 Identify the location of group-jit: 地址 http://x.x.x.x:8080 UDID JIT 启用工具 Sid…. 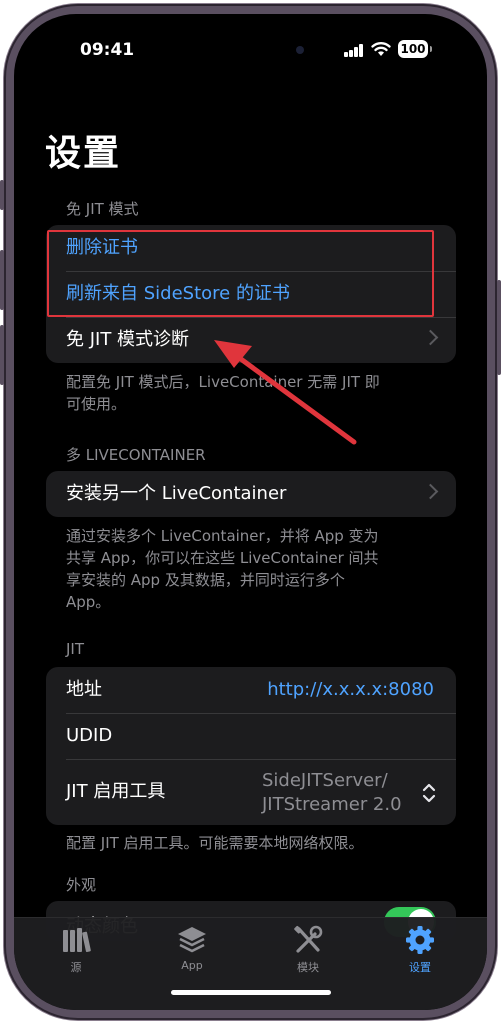
(251, 746).